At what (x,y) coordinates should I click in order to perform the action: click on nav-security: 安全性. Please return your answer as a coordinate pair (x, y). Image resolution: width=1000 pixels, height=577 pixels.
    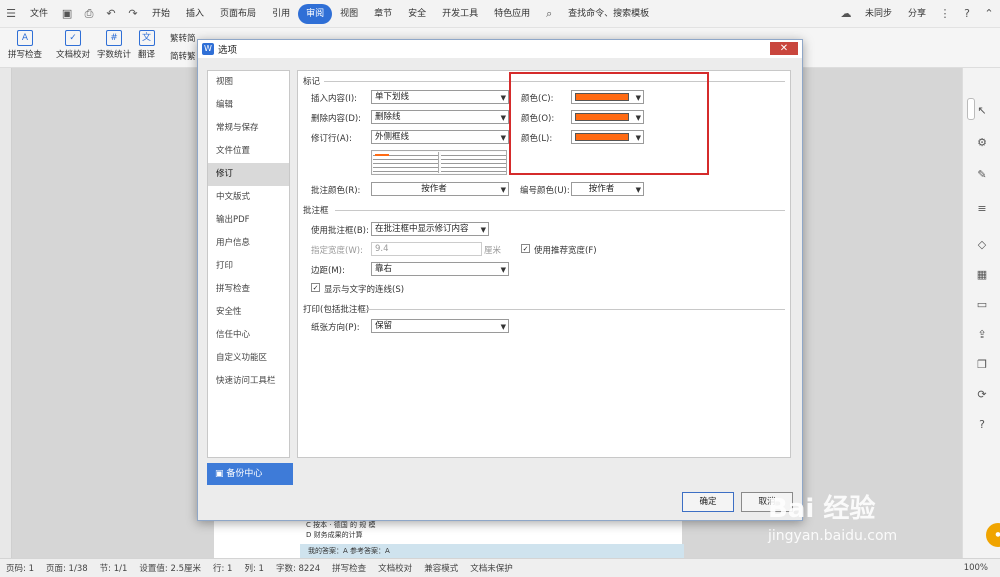
    Looking at the image, I should click on (248, 312).